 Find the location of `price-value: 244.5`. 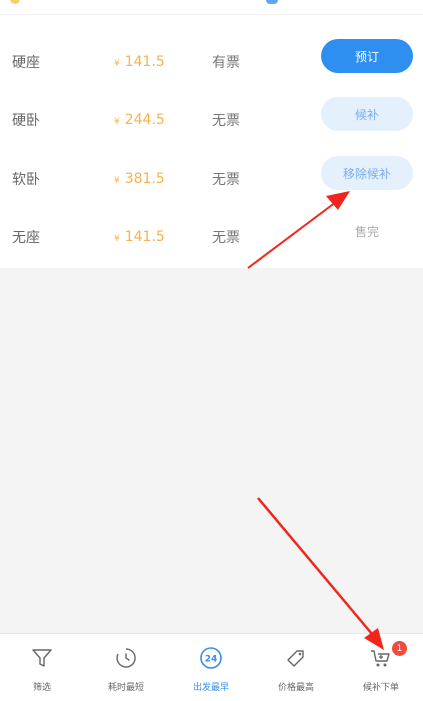

price-value: 244.5 is located at coordinates (144, 120).